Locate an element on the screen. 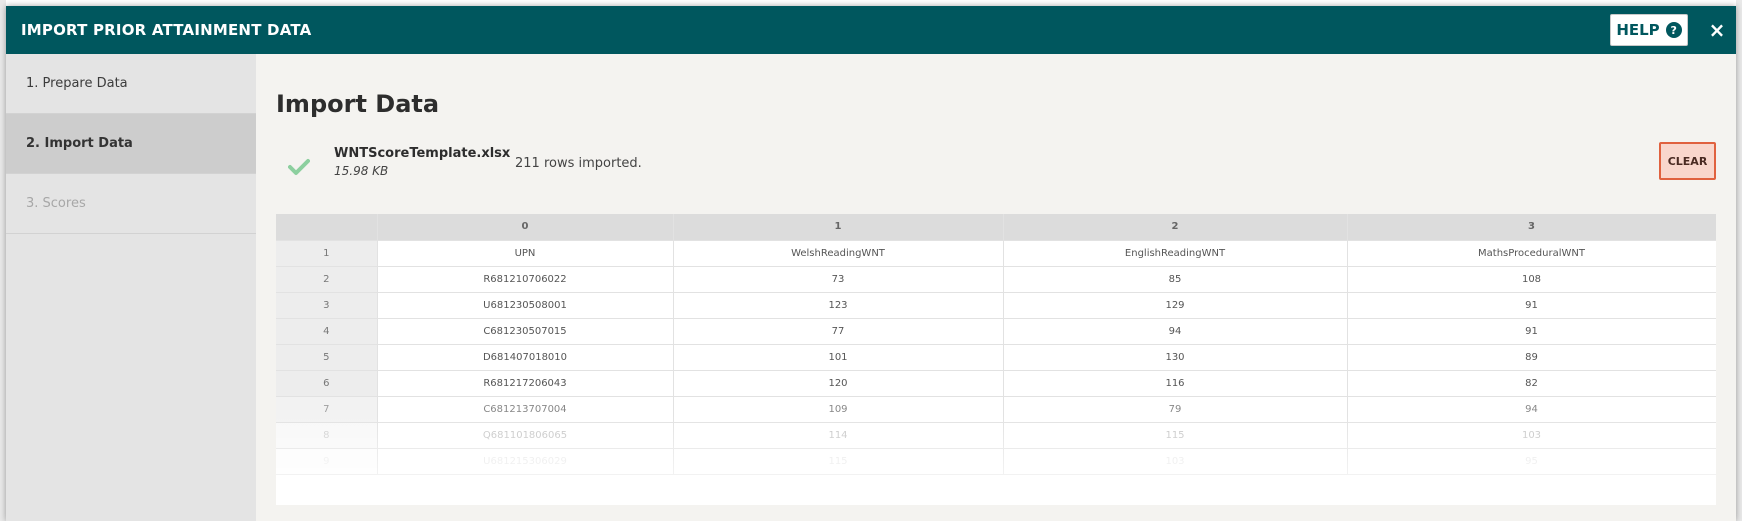 Image resolution: width=1742 pixels, height=521 pixels. table-row: 2 R681210706022 73 85 108 is located at coordinates (996, 279).